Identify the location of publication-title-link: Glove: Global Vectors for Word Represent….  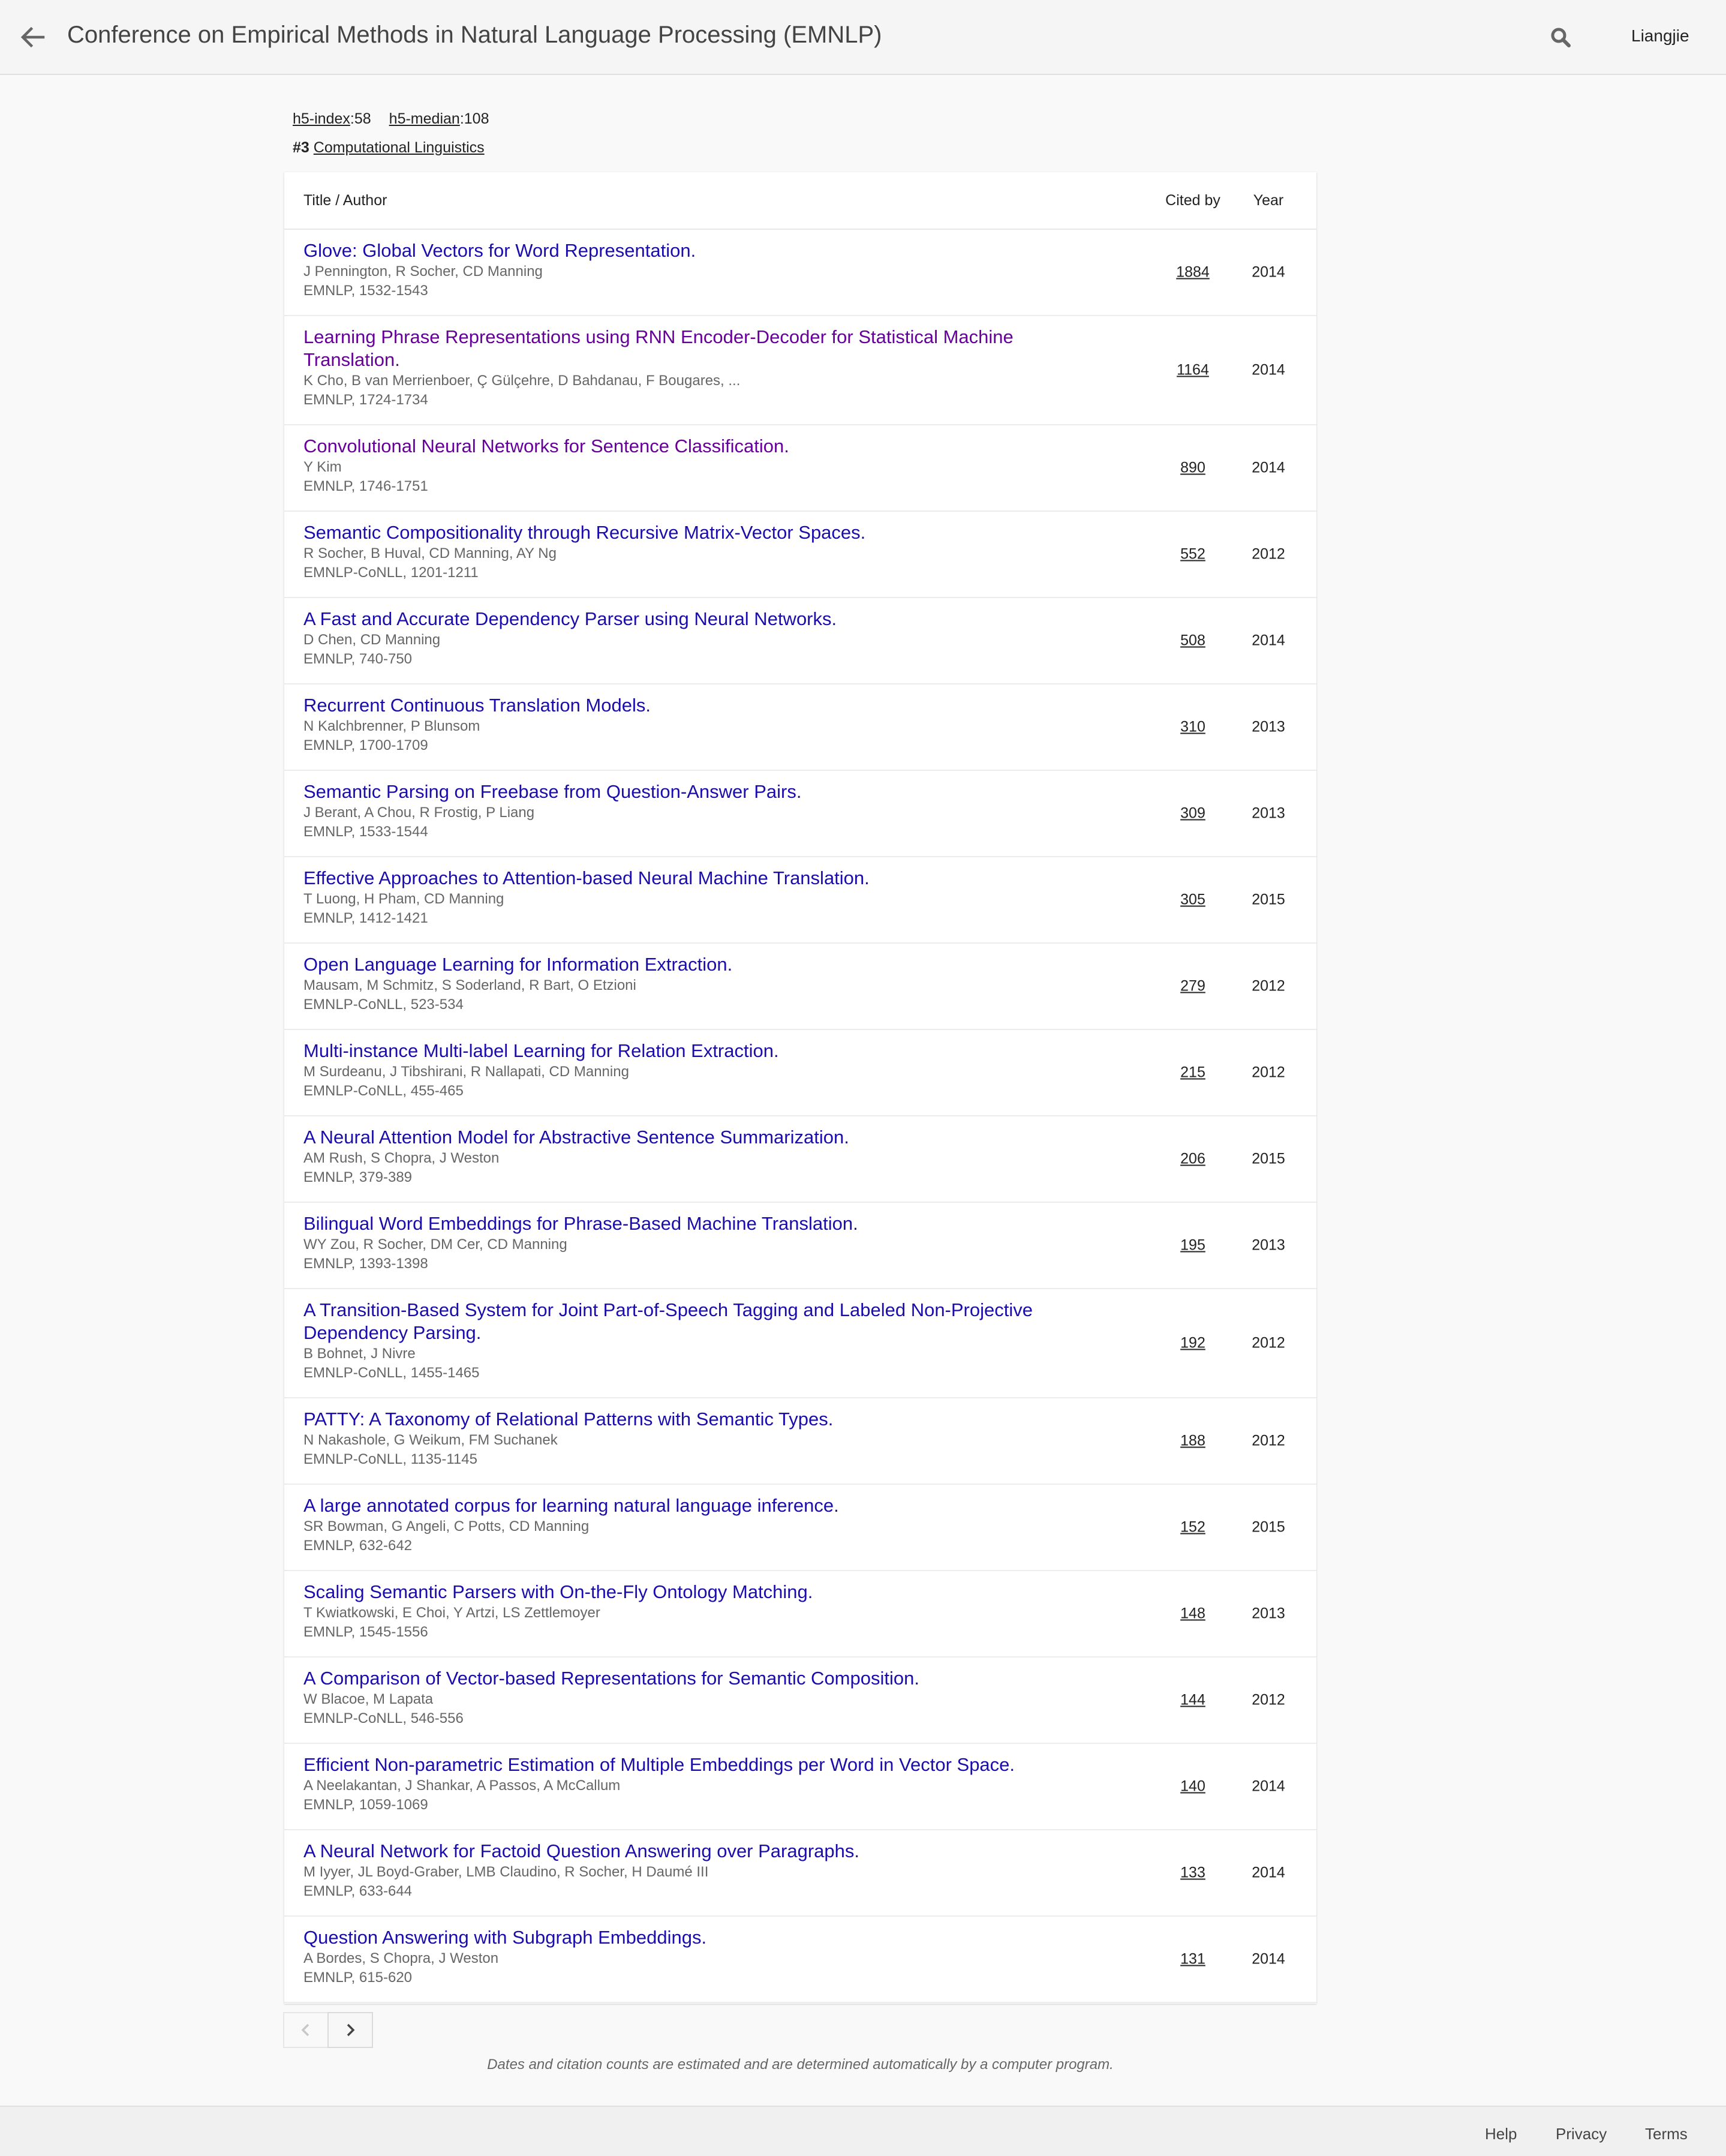
(684, 250).